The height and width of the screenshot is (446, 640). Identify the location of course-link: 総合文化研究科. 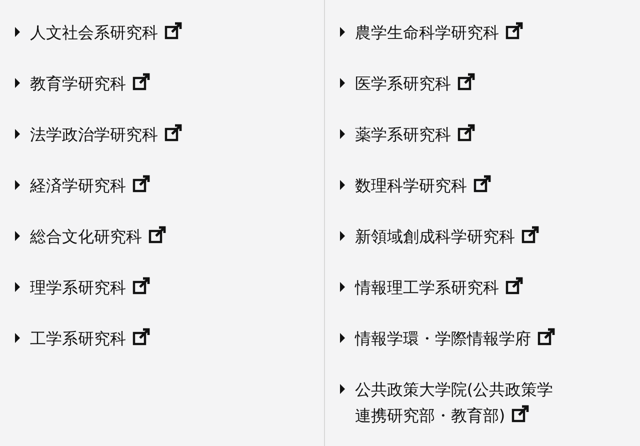
(134, 237).